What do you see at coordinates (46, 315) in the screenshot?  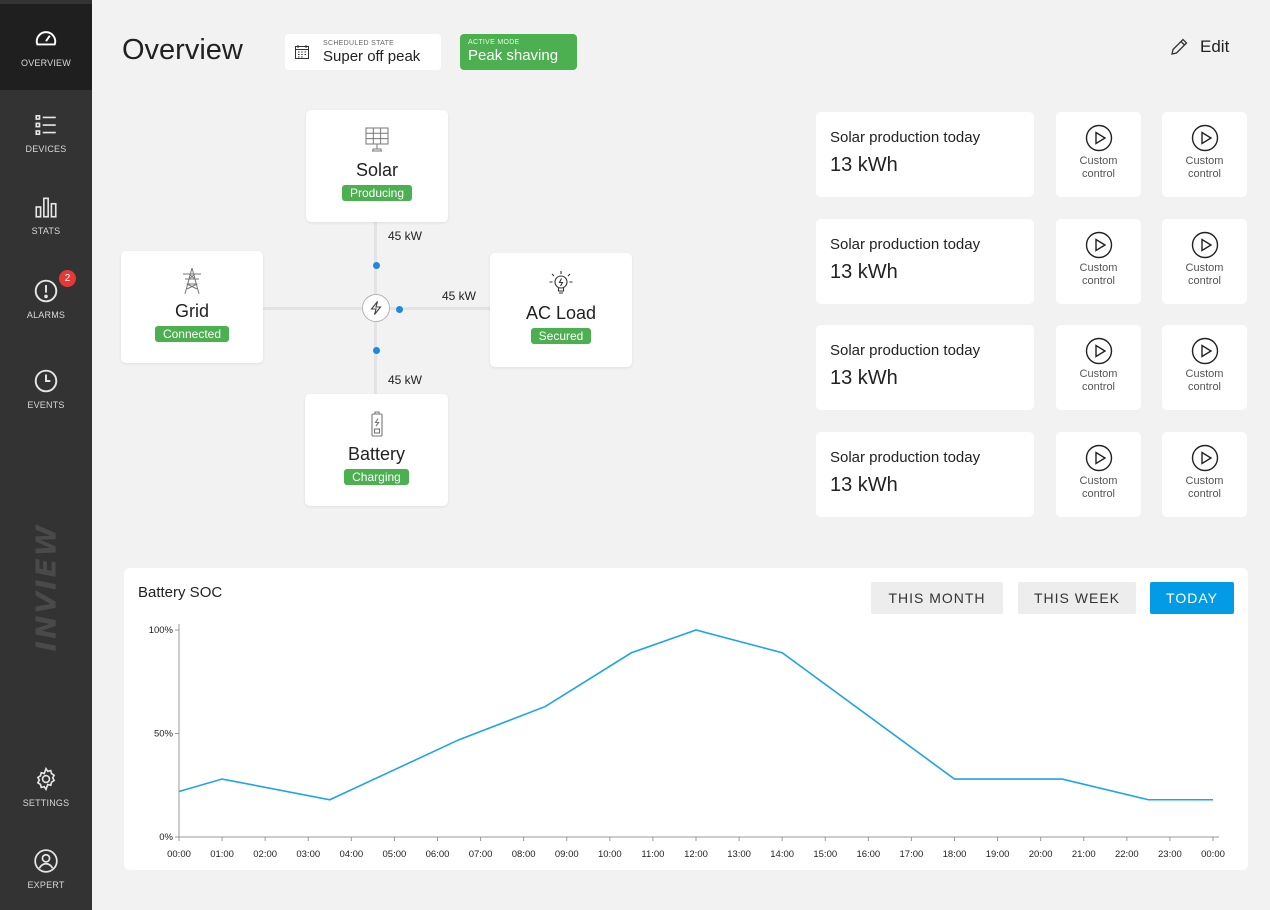 I see `nav-label-alarms: ALARMS` at bounding box center [46, 315].